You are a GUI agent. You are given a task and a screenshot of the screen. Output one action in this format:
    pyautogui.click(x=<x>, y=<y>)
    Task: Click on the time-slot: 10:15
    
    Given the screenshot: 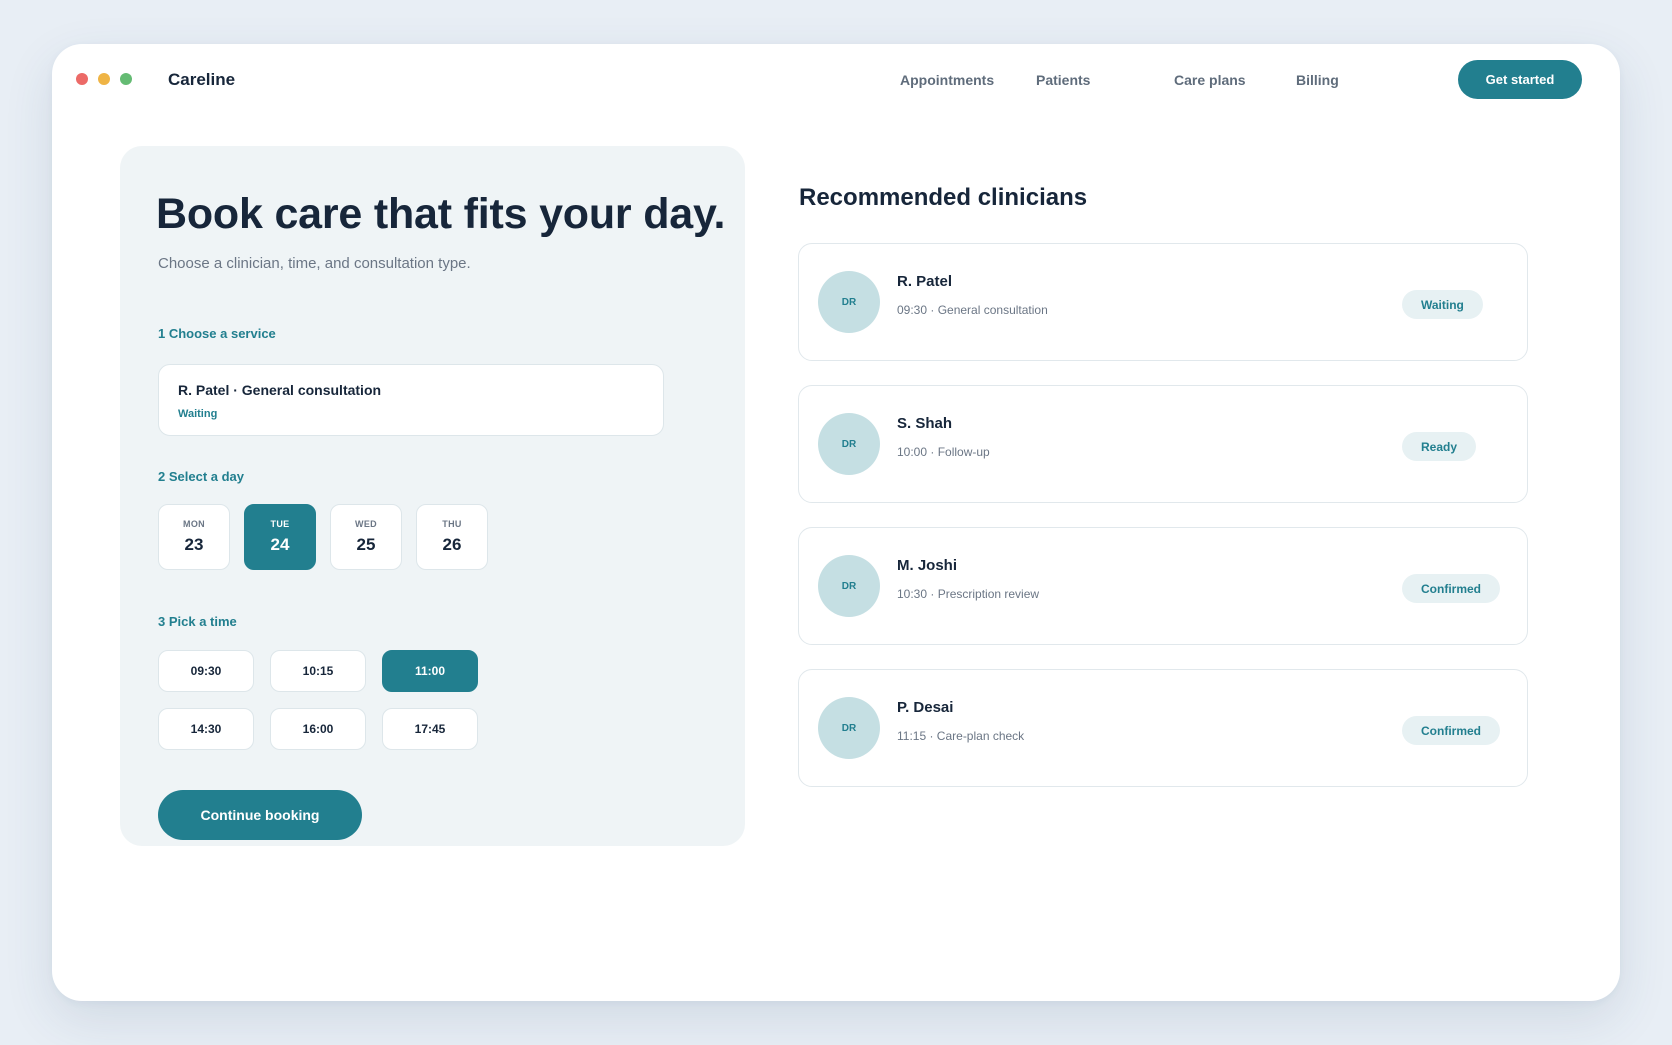 What is the action you would take?
    pyautogui.click(x=318, y=671)
    